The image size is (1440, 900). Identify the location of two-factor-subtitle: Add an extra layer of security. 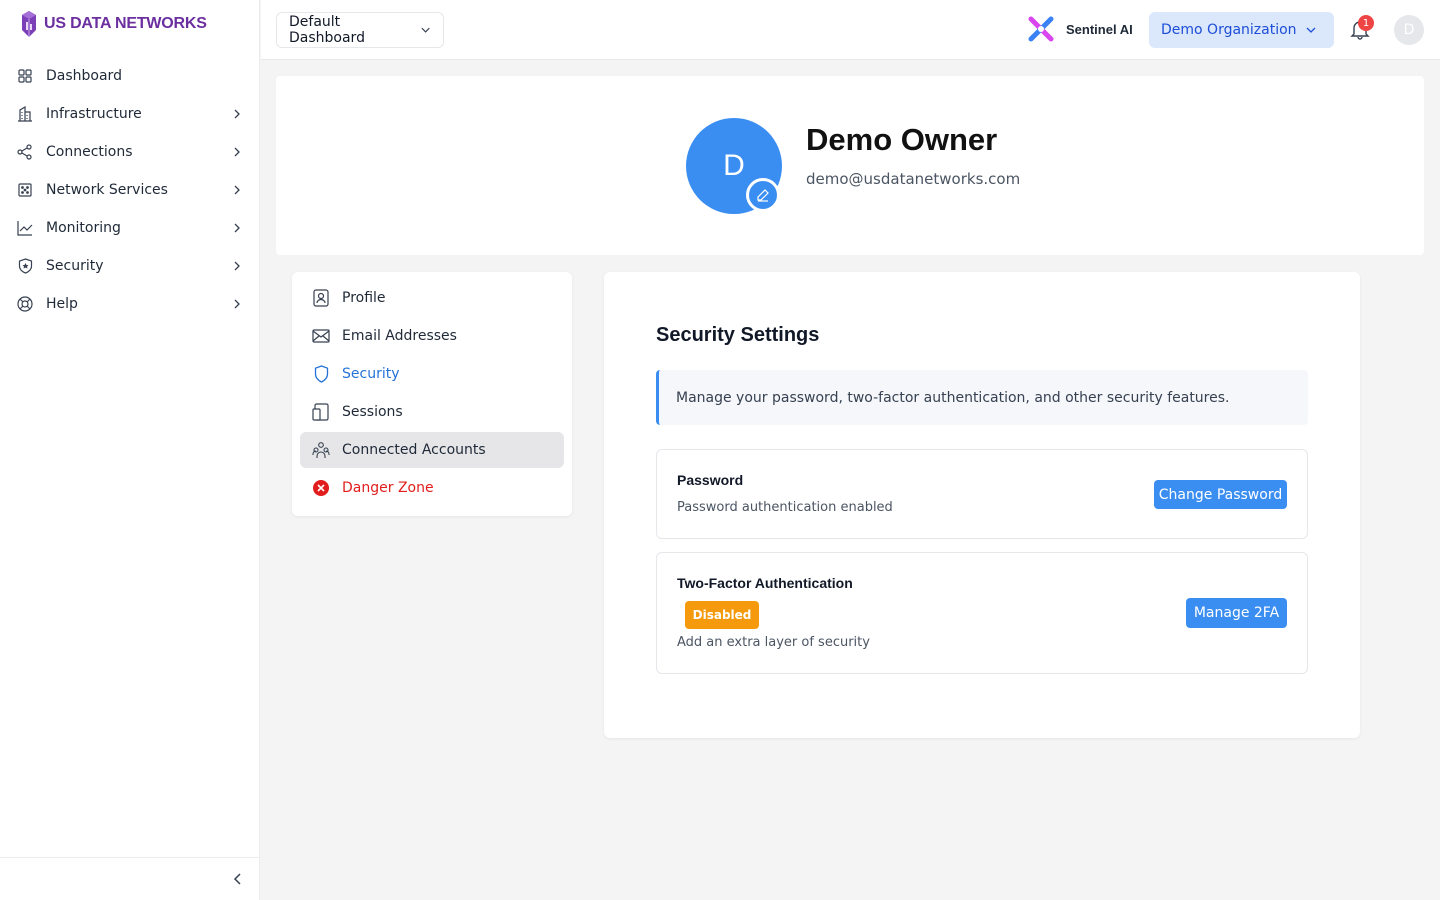
(773, 642).